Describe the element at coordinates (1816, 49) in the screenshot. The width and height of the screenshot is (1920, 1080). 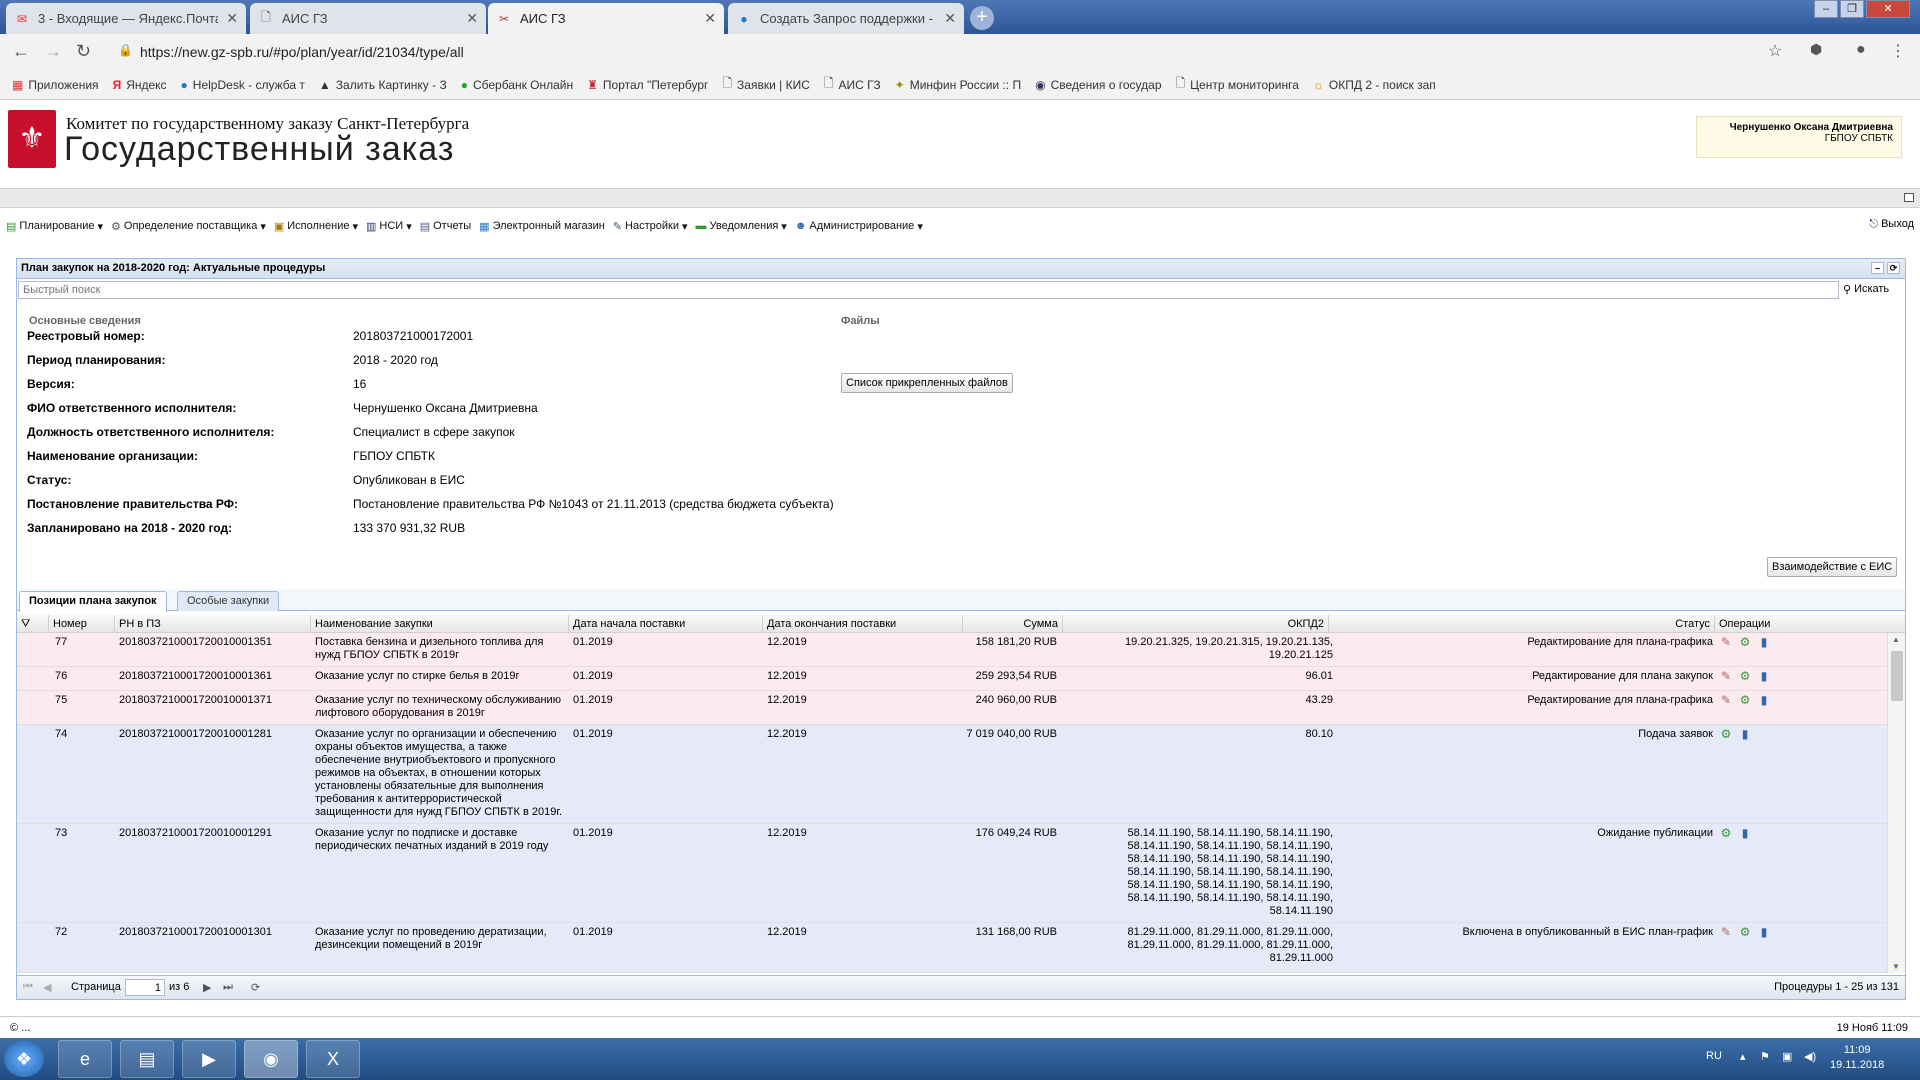
I see `extension-icon: ⬢` at that location.